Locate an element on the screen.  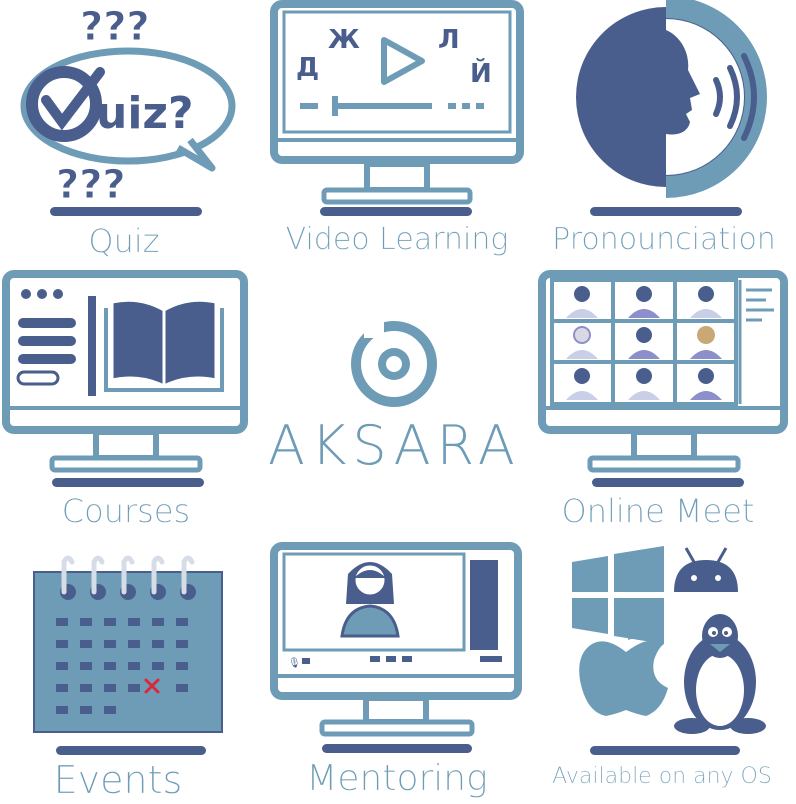
os-label: Available on any OS is located at coordinates (662, 776).